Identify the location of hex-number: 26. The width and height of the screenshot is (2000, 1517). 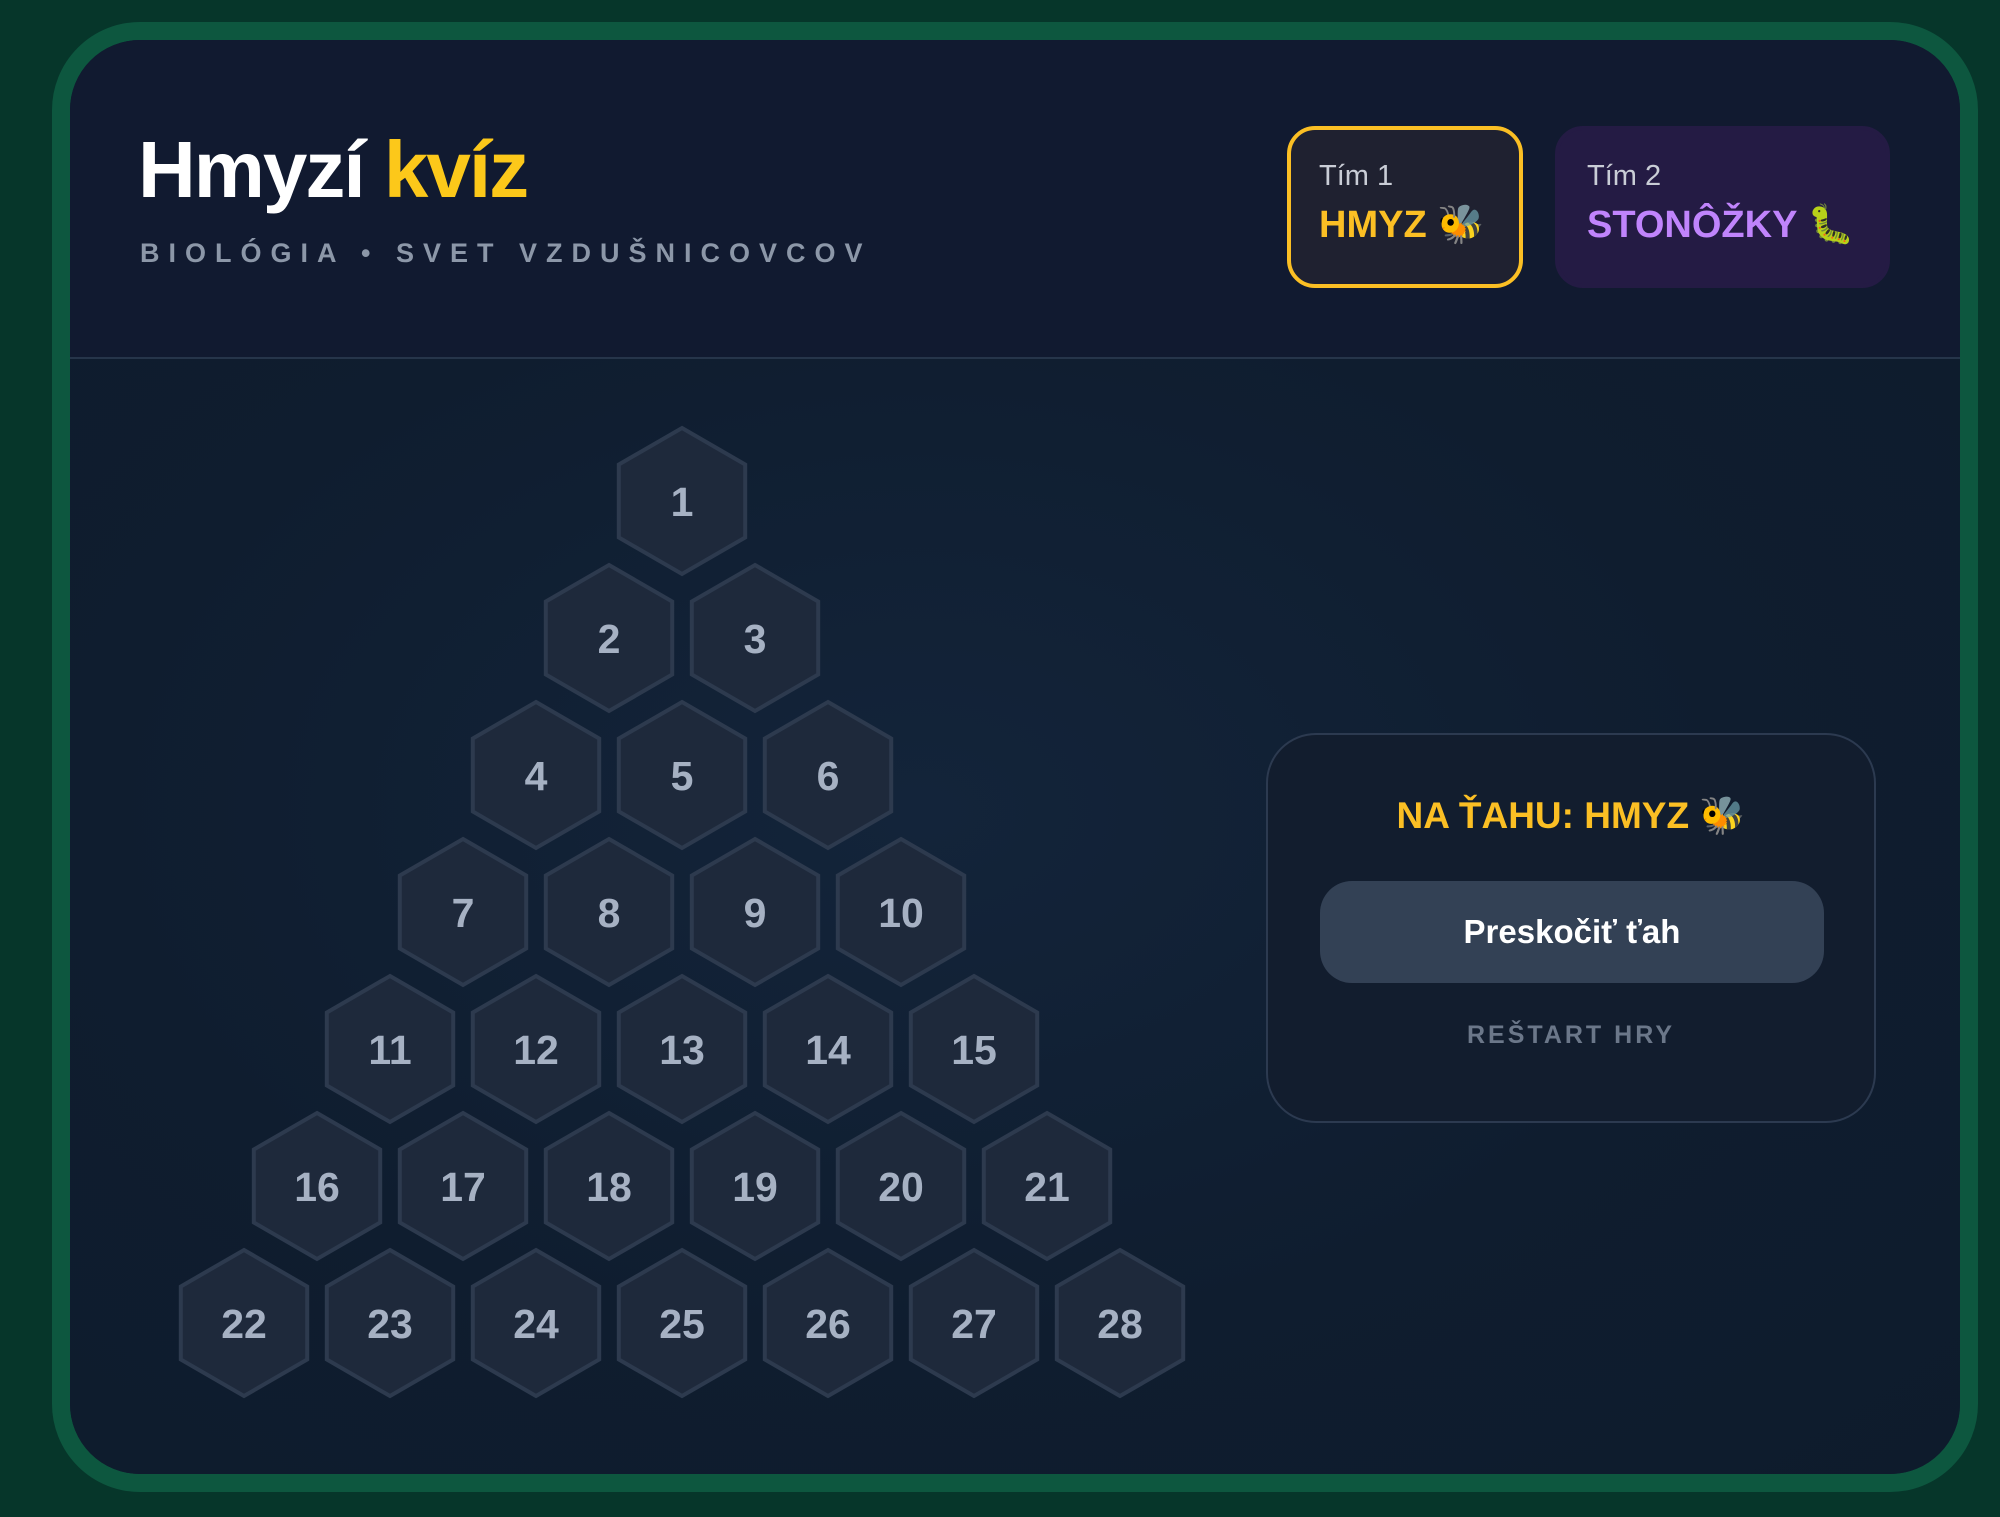
(828, 1324).